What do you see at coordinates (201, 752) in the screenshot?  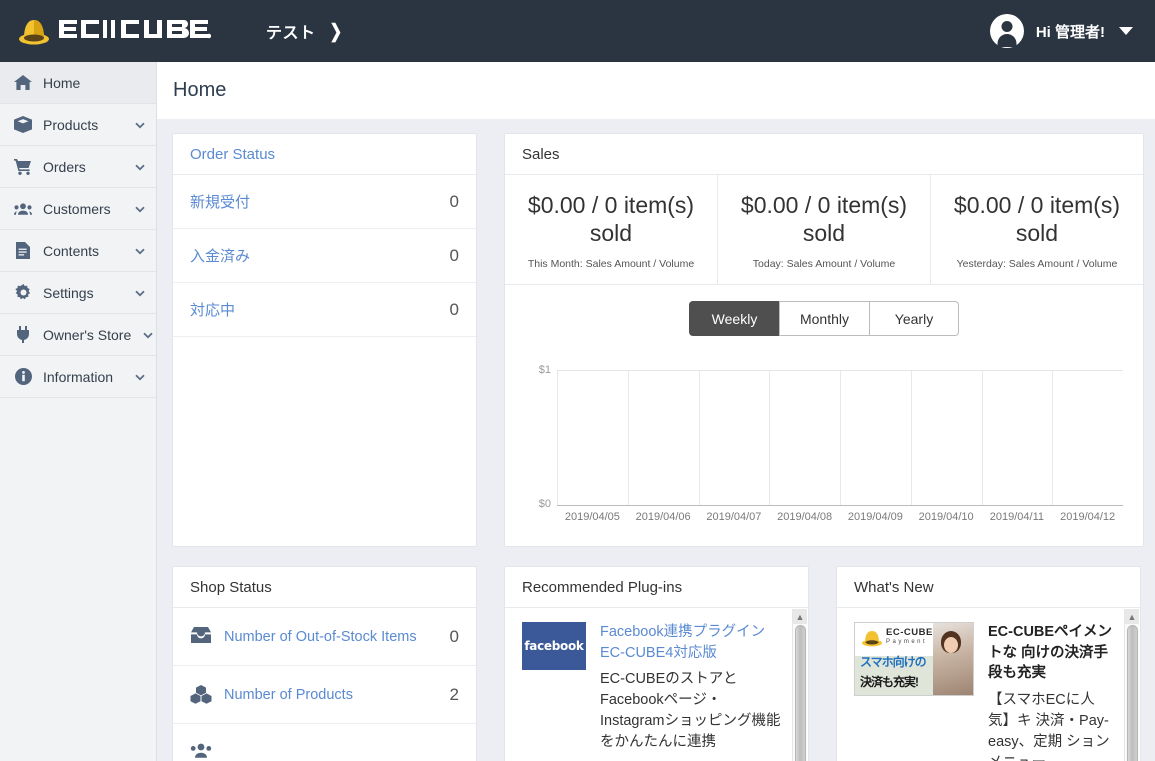 I see `customers-icon` at bounding box center [201, 752].